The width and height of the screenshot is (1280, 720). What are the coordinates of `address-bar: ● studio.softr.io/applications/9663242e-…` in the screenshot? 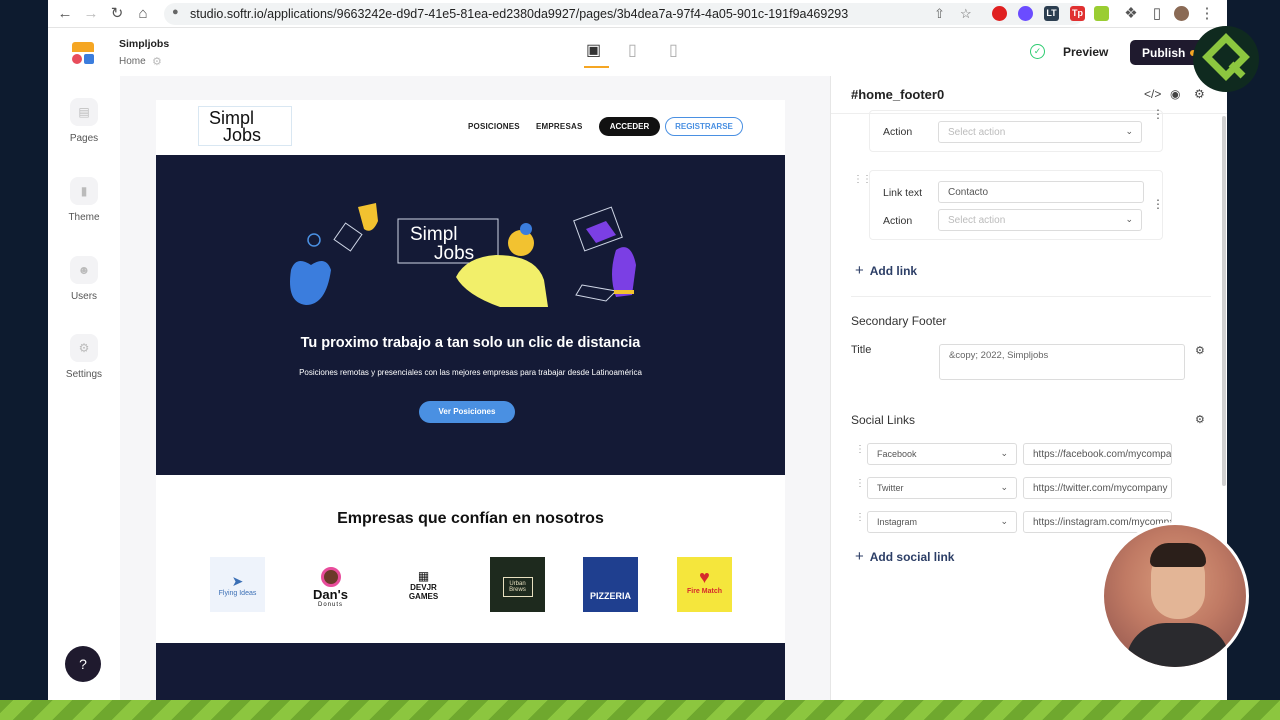 It's located at (624, 14).